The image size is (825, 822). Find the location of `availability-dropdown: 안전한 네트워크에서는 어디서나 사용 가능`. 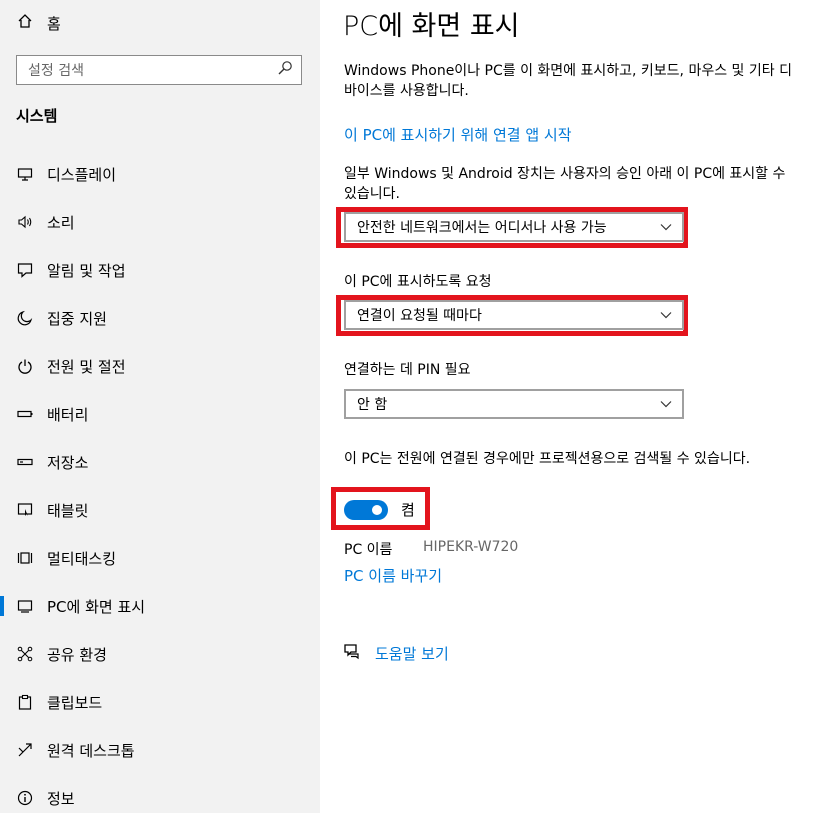

availability-dropdown: 안전한 네트워크에서는 어디서나 사용 가능 is located at coordinates (514, 227).